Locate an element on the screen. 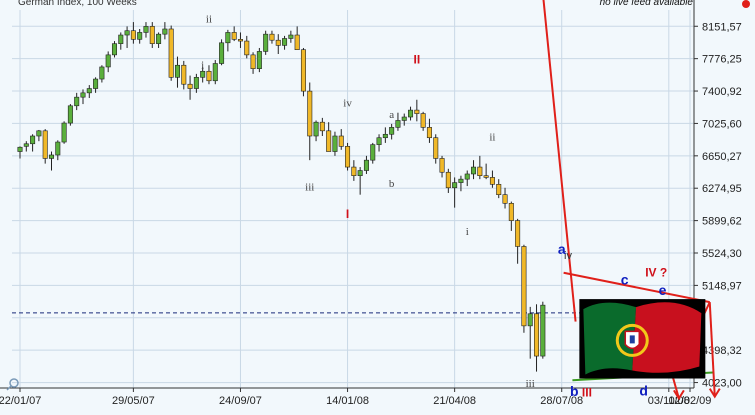  wave-label: I is located at coordinates (347, 214).